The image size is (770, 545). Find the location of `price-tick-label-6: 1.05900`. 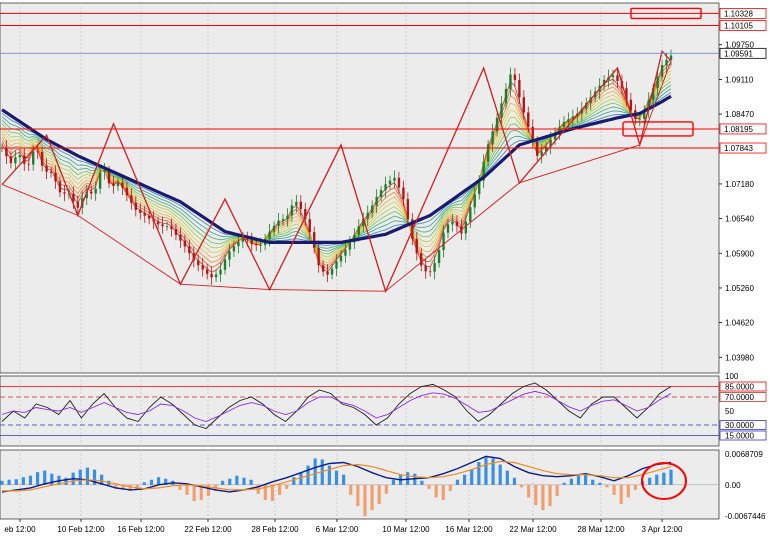

price-tick-label-6: 1.05900 is located at coordinates (739, 253).